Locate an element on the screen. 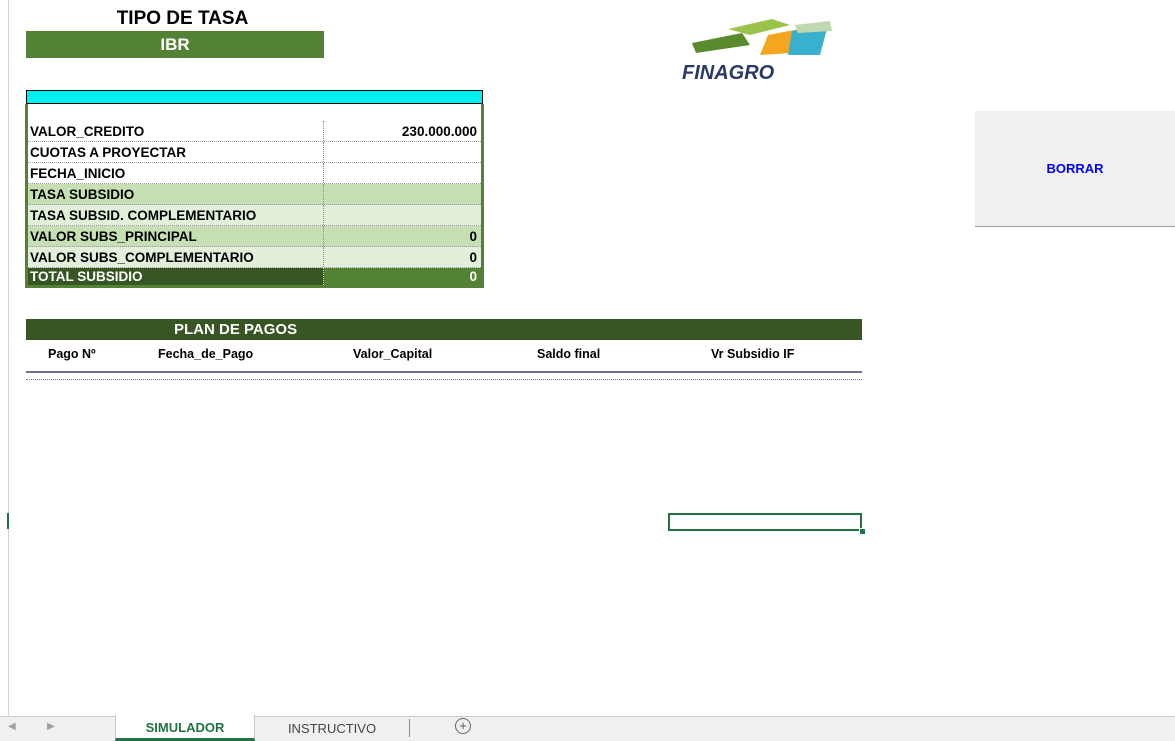 The image size is (1175, 741). plan-de-pagos-header: PLAN DE PAGOS is located at coordinates (444, 329).